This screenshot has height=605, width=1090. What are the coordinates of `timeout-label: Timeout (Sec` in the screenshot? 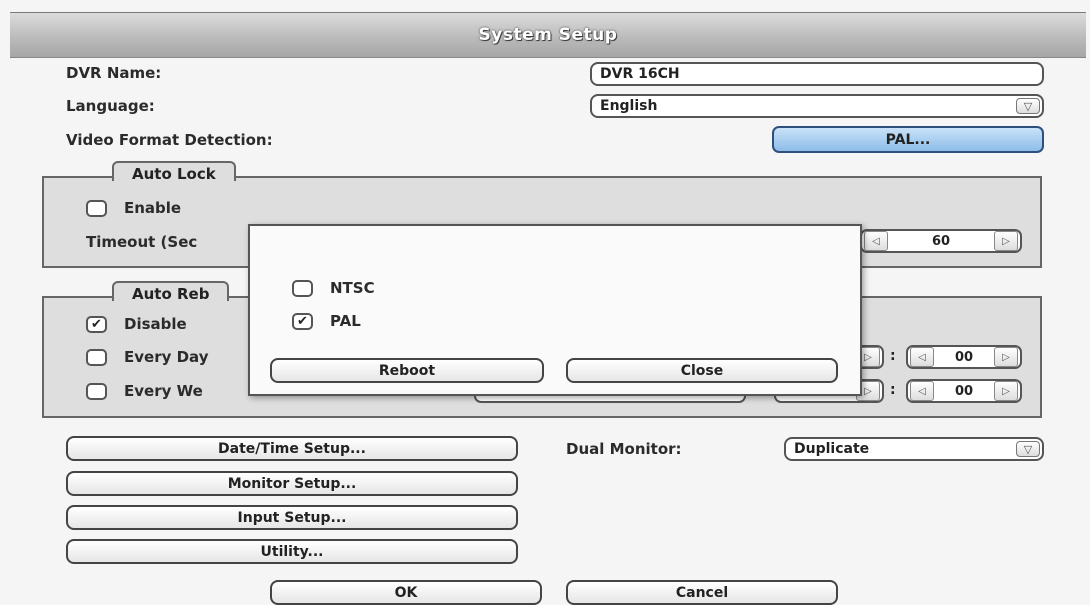 It's located at (142, 242).